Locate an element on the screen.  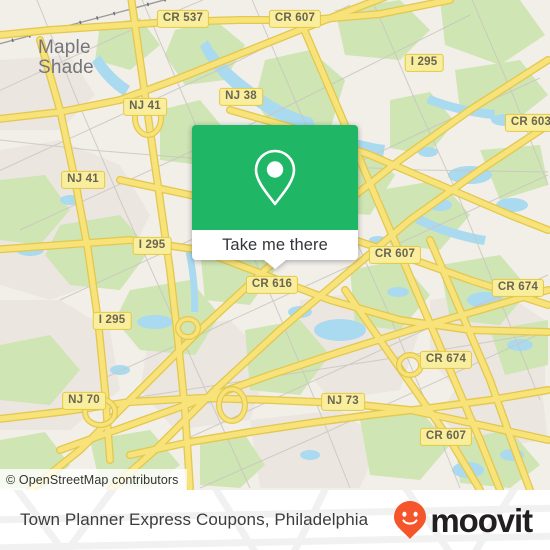
popup-footer: Take me there is located at coordinates (275, 249).